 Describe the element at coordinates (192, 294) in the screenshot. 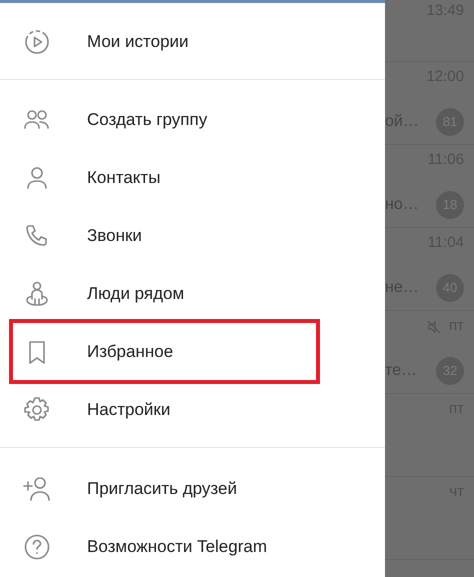

I see `menu-item: Люди рядом` at that location.